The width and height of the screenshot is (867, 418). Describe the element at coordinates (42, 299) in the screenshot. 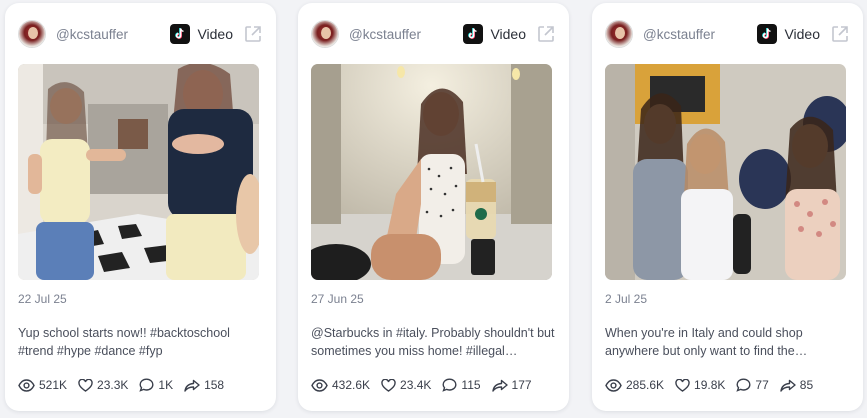

I see `post-date: 22 Jul 25` at that location.